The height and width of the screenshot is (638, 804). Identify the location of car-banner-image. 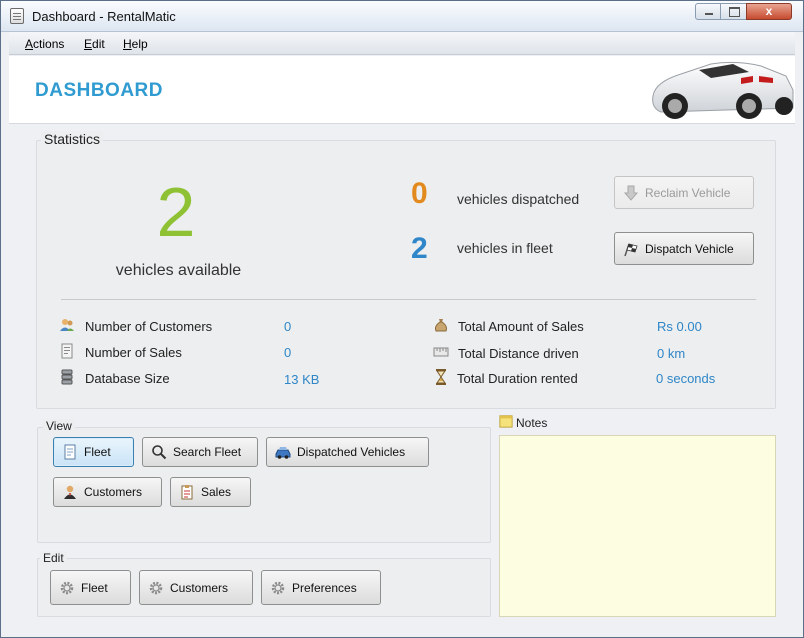
(723, 90).